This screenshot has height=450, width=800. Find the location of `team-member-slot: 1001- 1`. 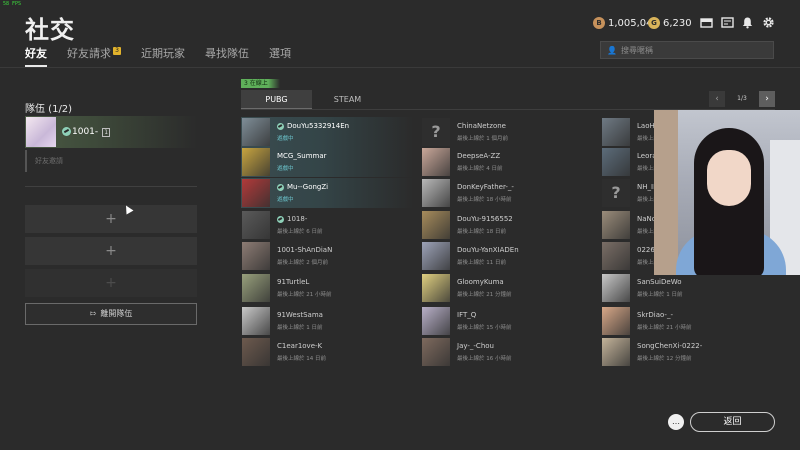

team-member-slot: 1001- 1 is located at coordinates (111, 132).